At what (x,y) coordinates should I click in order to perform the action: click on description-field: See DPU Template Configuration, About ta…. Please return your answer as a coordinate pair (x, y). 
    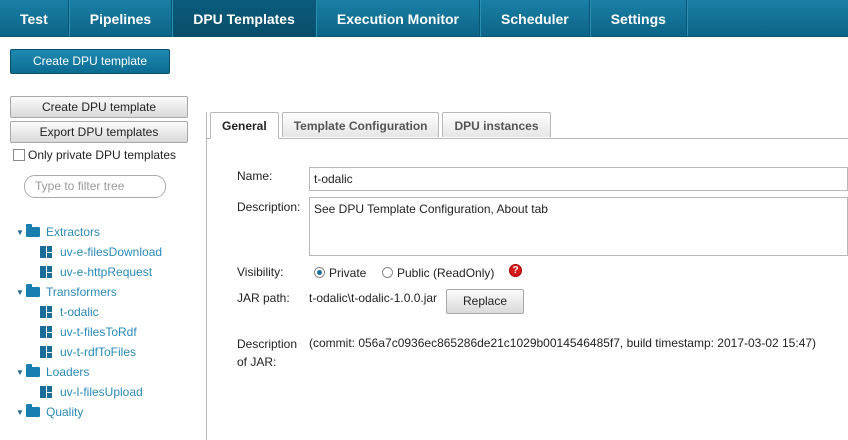
    Looking at the image, I should click on (578, 226).